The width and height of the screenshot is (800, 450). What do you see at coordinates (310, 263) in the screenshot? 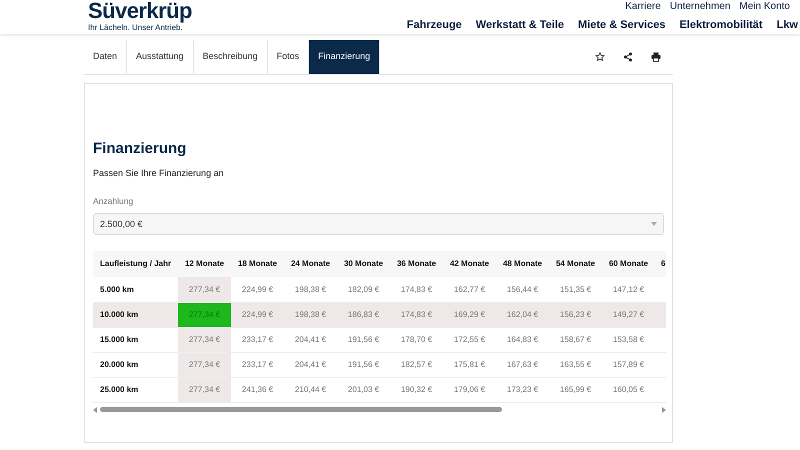
I see `column-header: 24 Monate` at bounding box center [310, 263].